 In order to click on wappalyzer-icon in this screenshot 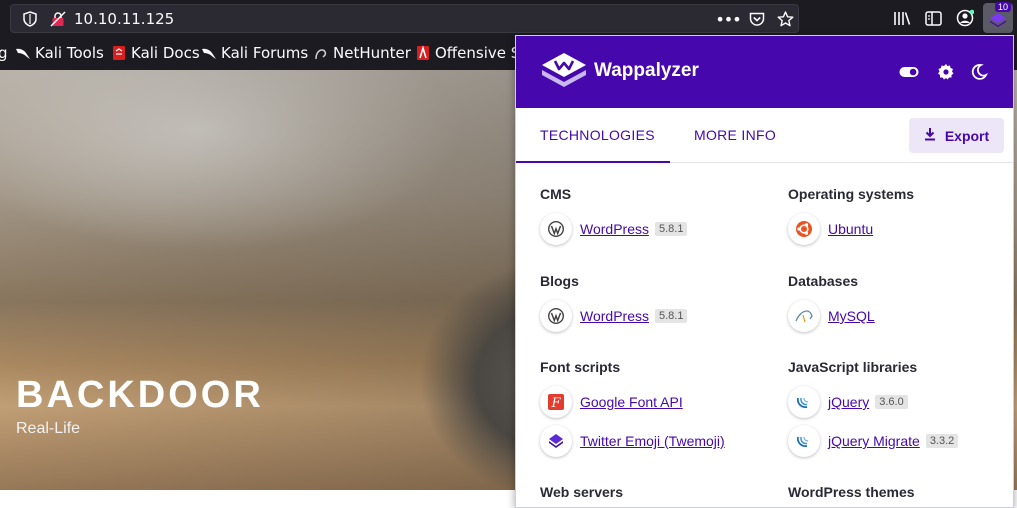, I will do `click(998, 20)`.